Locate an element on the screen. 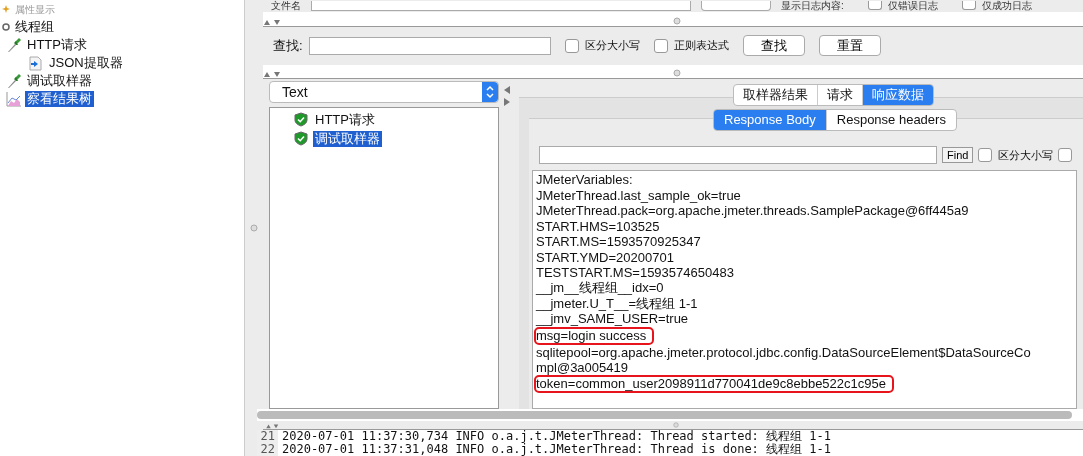  response-line: JMeterThread.pack=org.apache.jmeter.threads.SamplePackage@6ff445a9 is located at coordinates (752, 211).